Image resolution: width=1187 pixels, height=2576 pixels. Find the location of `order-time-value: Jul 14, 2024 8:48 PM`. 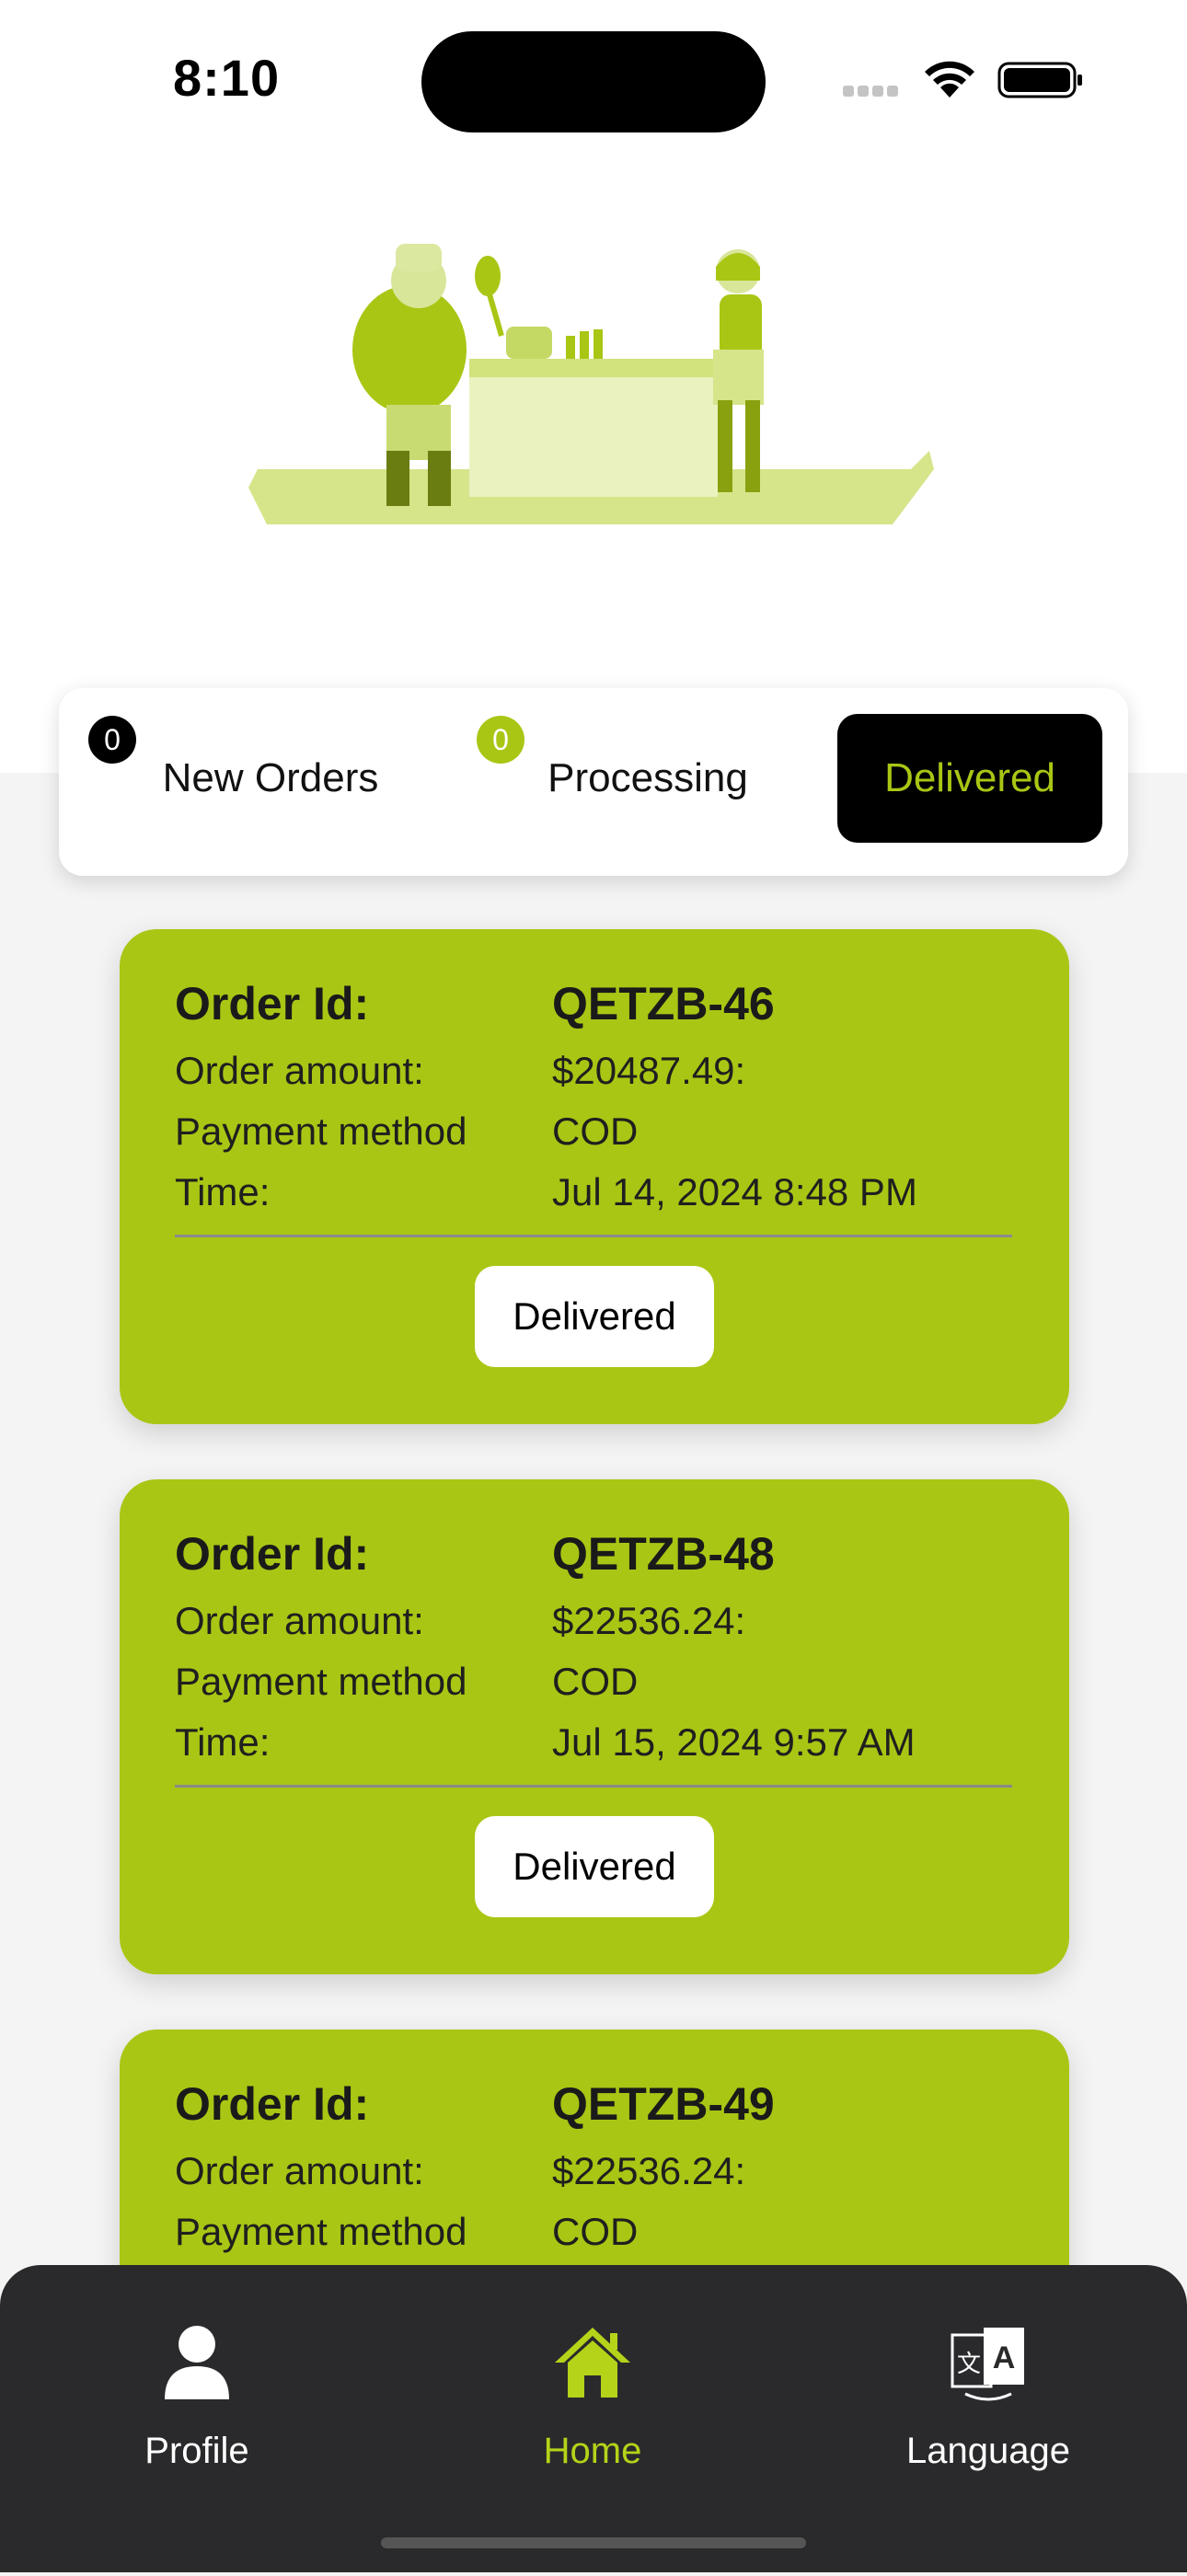

order-time-value: Jul 14, 2024 8:48 PM is located at coordinates (734, 1191).